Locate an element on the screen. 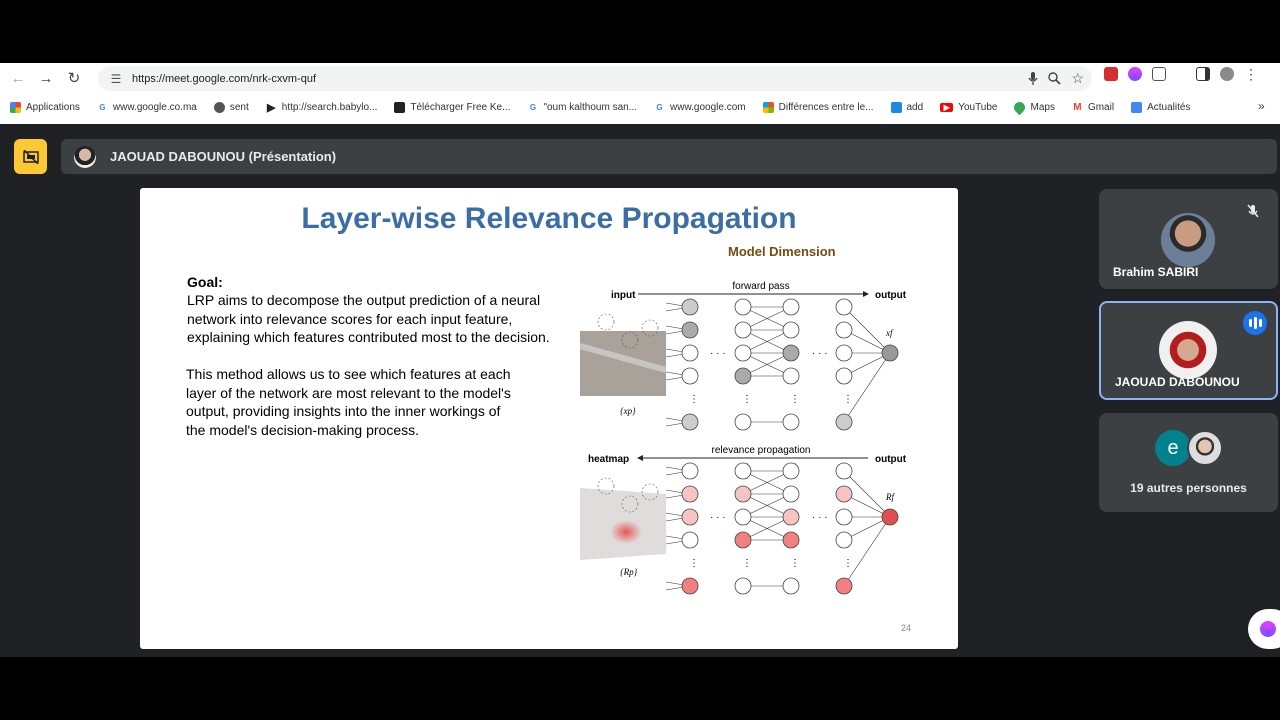 This screenshot has height=720, width=1280. bookmark-maps: Maps is located at coordinates (1033, 107).